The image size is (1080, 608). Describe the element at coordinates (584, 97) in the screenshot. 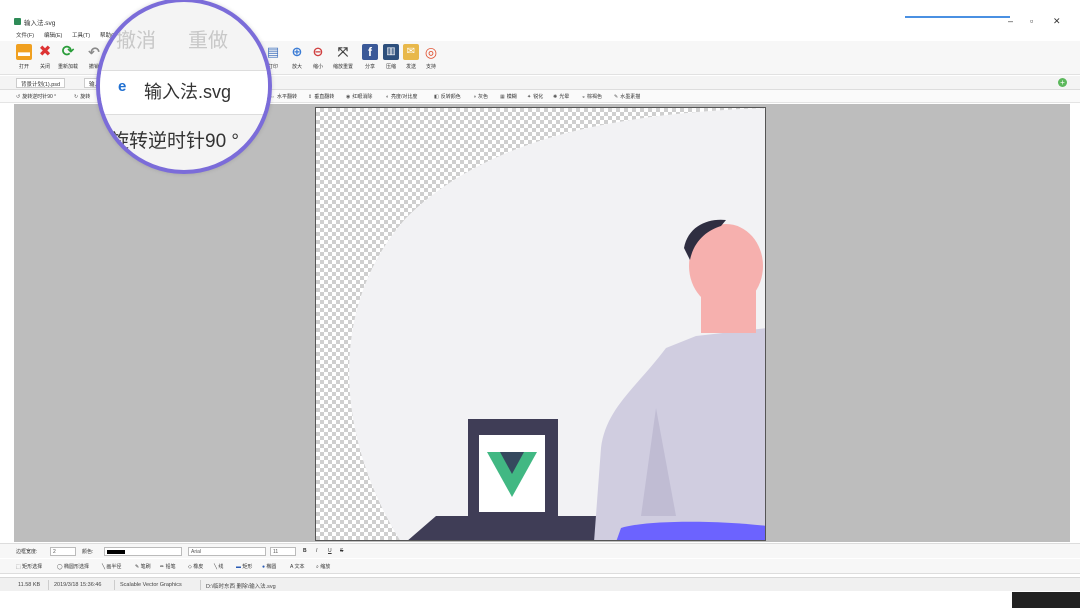

I see `sepia-icon: ◒` at that location.